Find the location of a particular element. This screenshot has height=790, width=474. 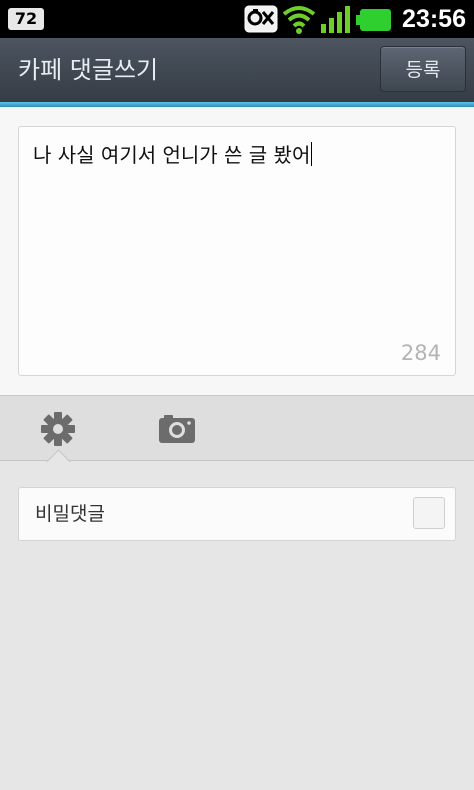

register-button: 등록 is located at coordinates (423, 69).